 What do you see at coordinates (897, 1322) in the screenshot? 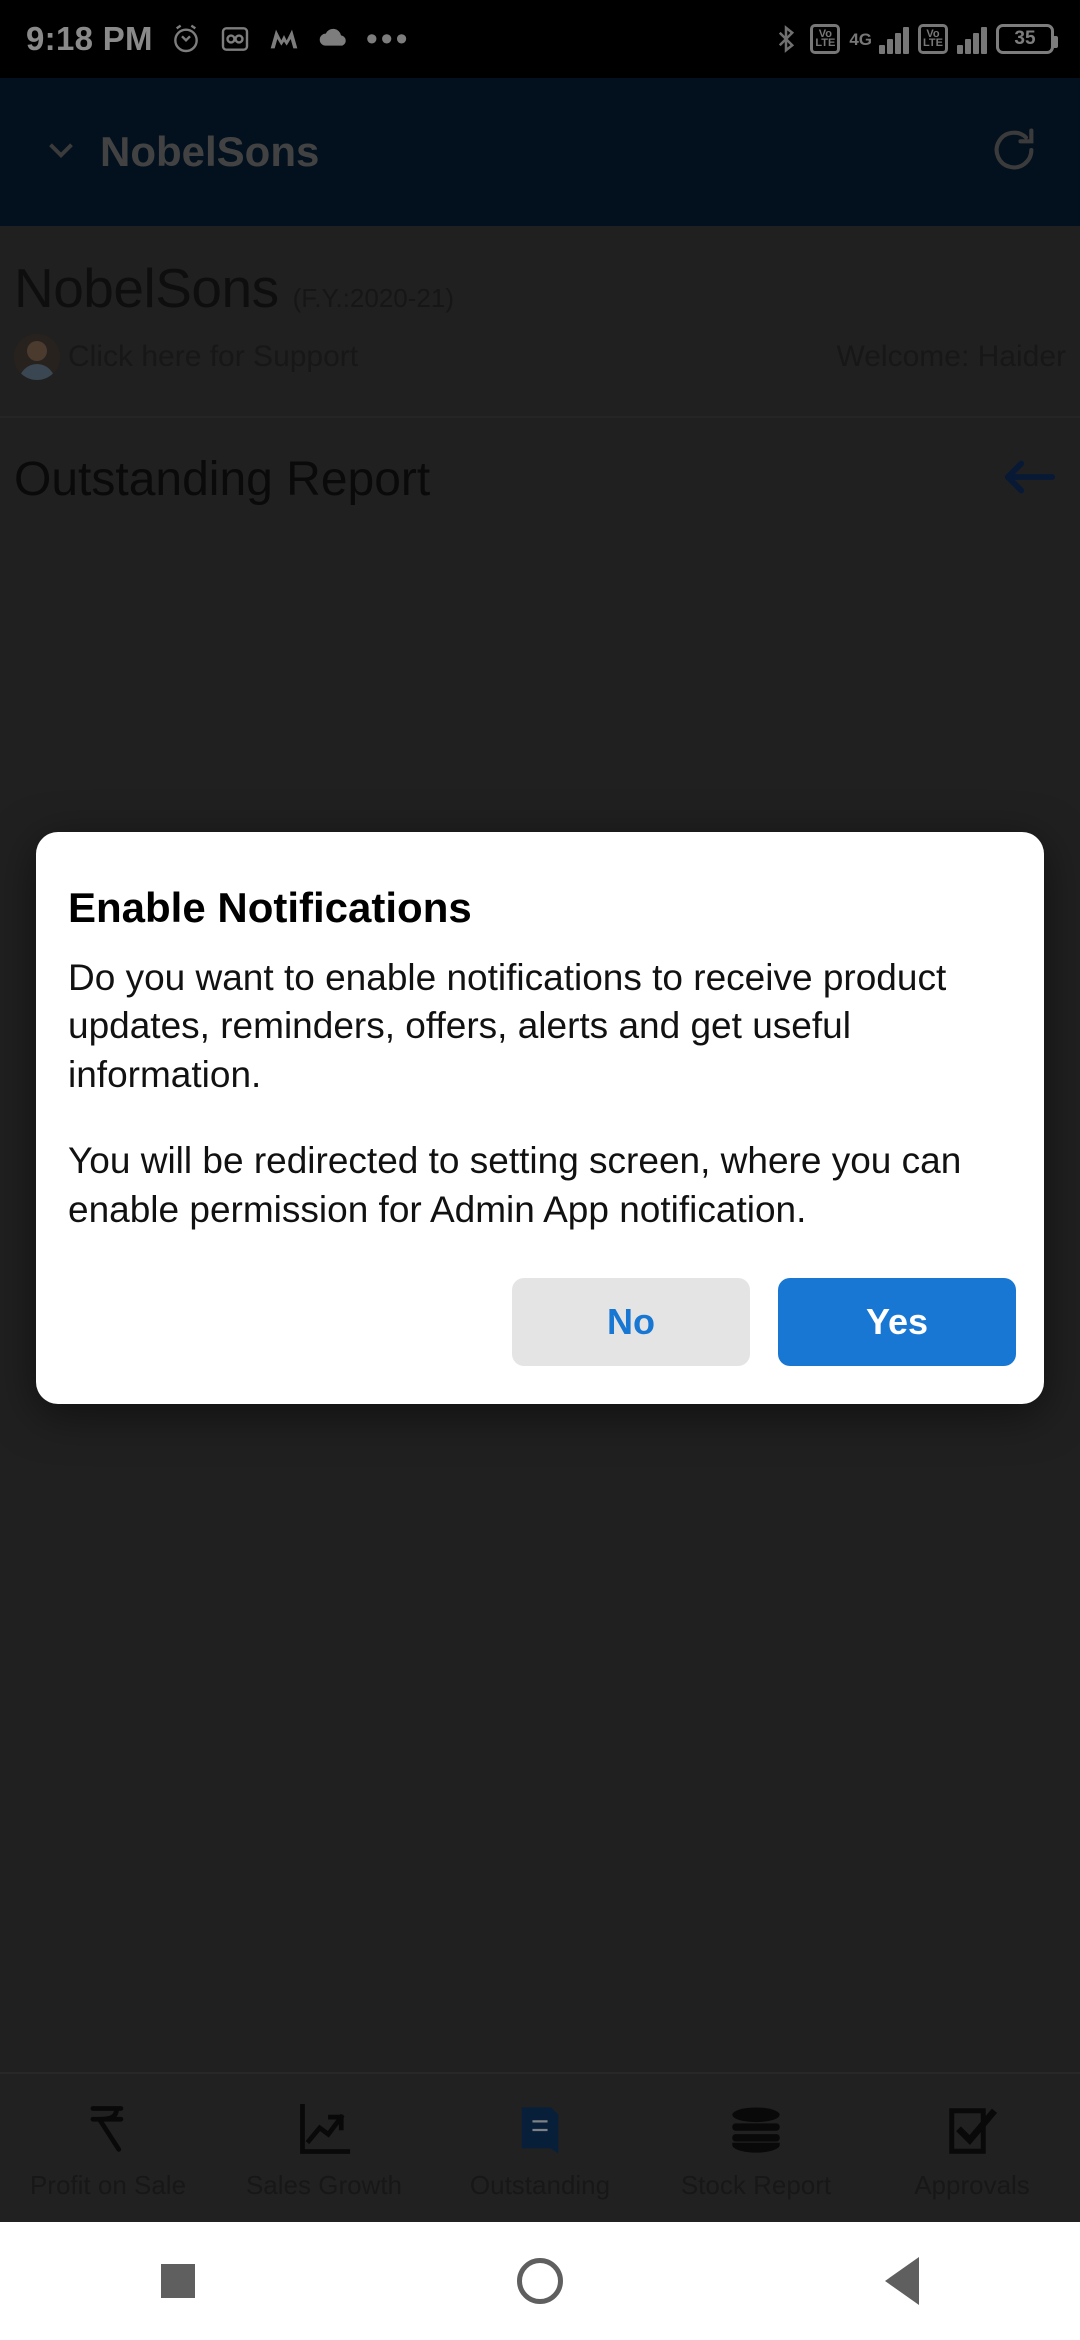
I see `yes-button: Yes` at bounding box center [897, 1322].